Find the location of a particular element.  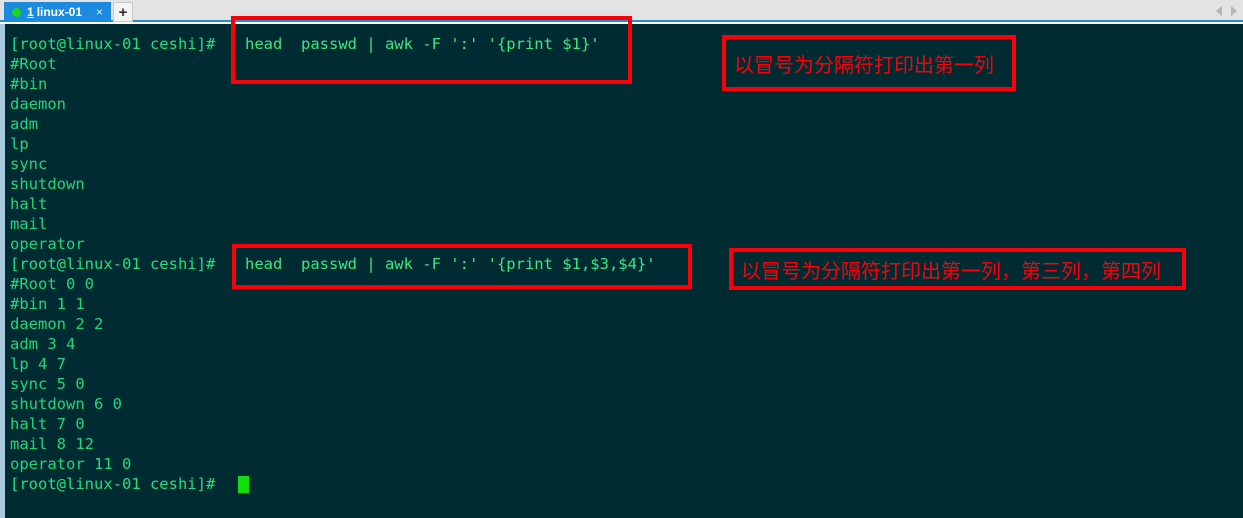

output-line: sync 5 0 is located at coordinates (47, 384).